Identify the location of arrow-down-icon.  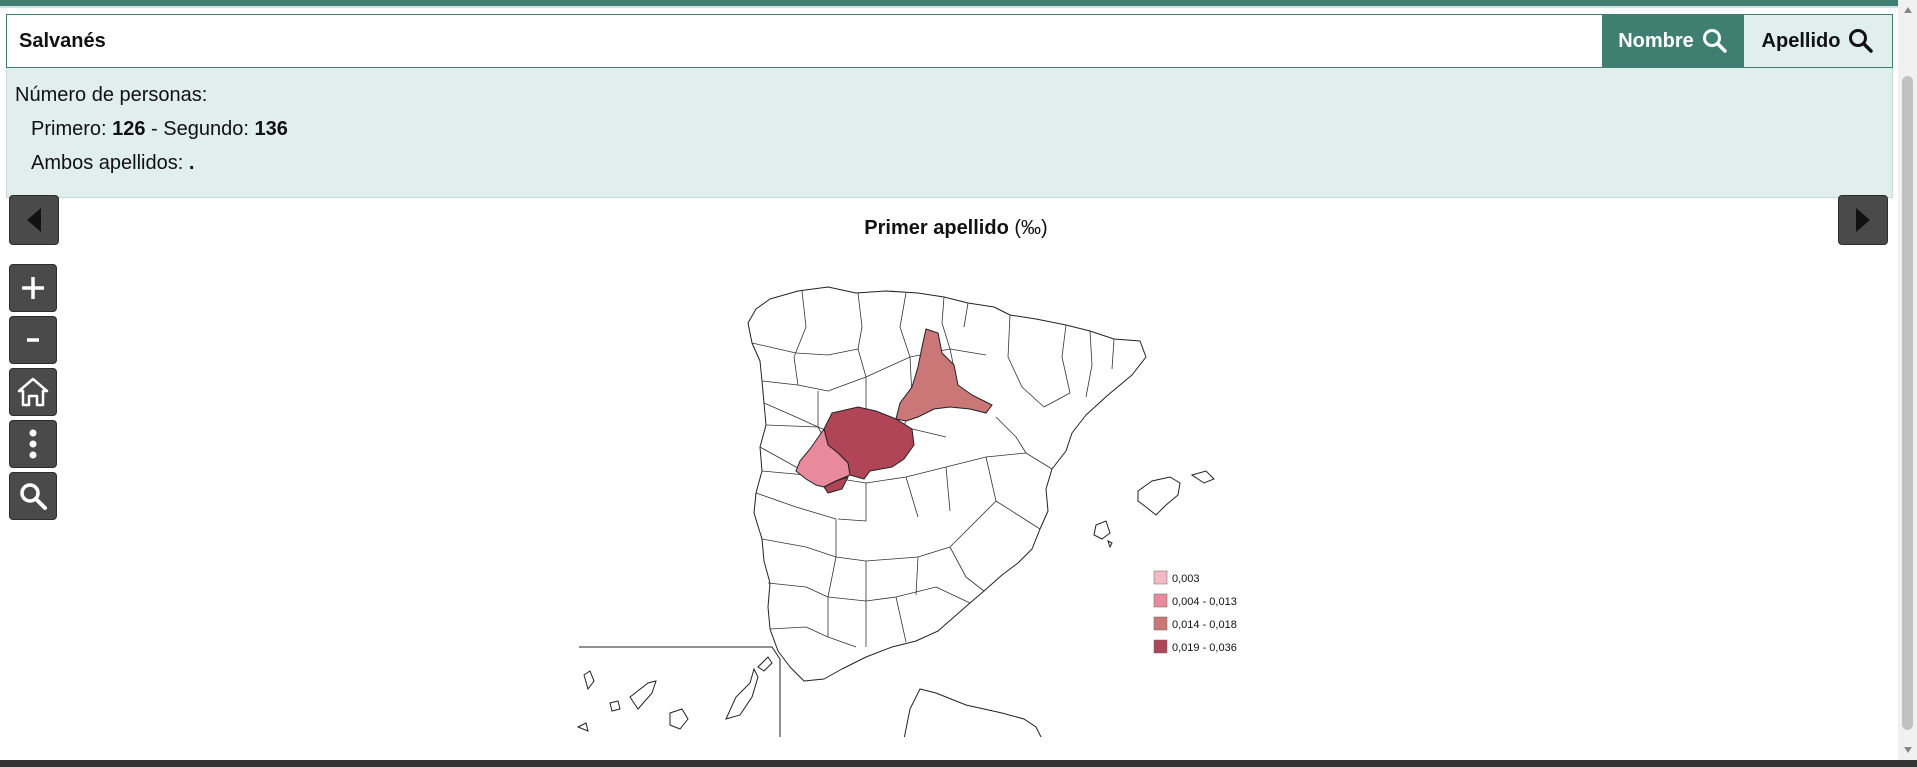
(1907, 749).